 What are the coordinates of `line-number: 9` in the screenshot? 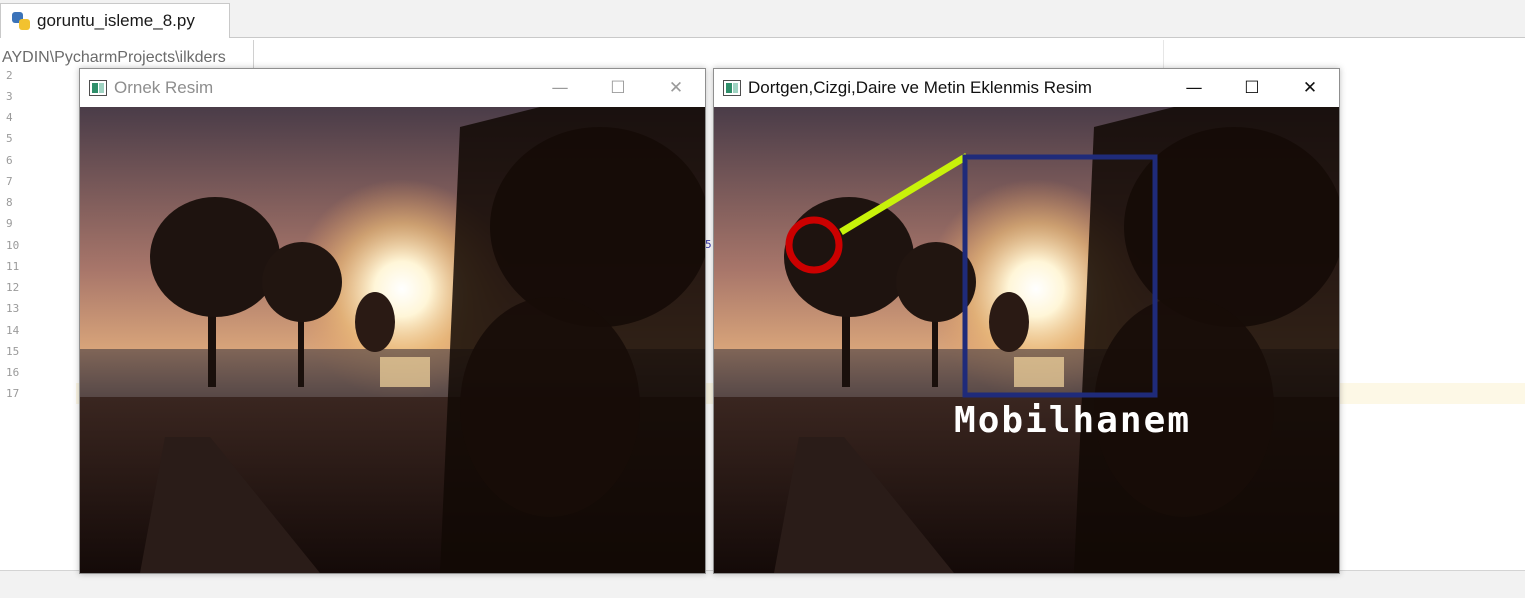 It's located at (9, 223).